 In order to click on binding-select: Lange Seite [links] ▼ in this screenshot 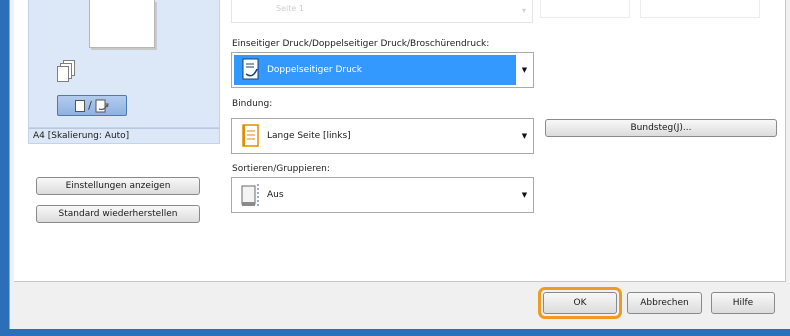, I will do `click(382, 136)`.